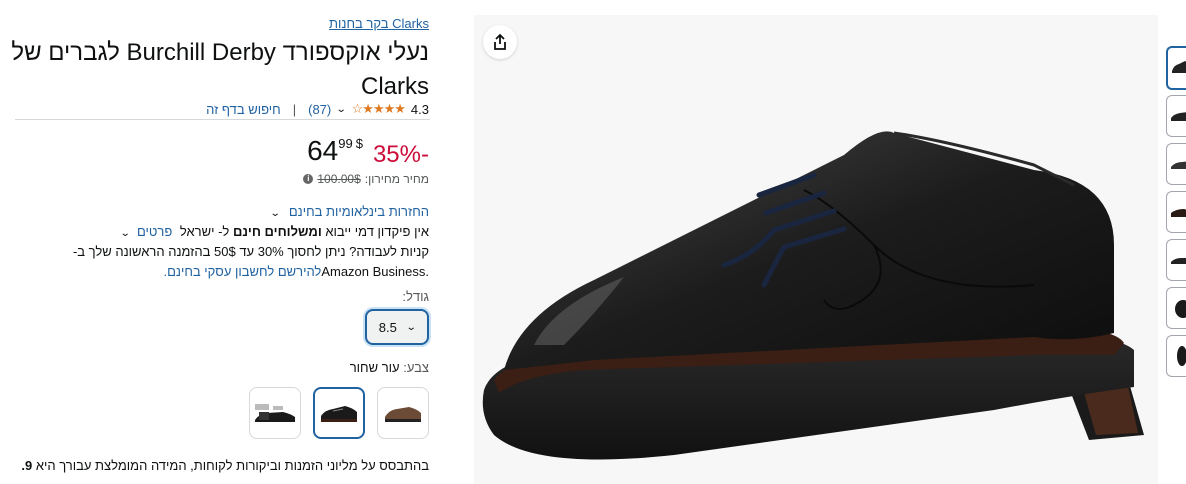  What do you see at coordinates (416, 367) in the screenshot?
I see `color-label: צבע:` at bounding box center [416, 367].